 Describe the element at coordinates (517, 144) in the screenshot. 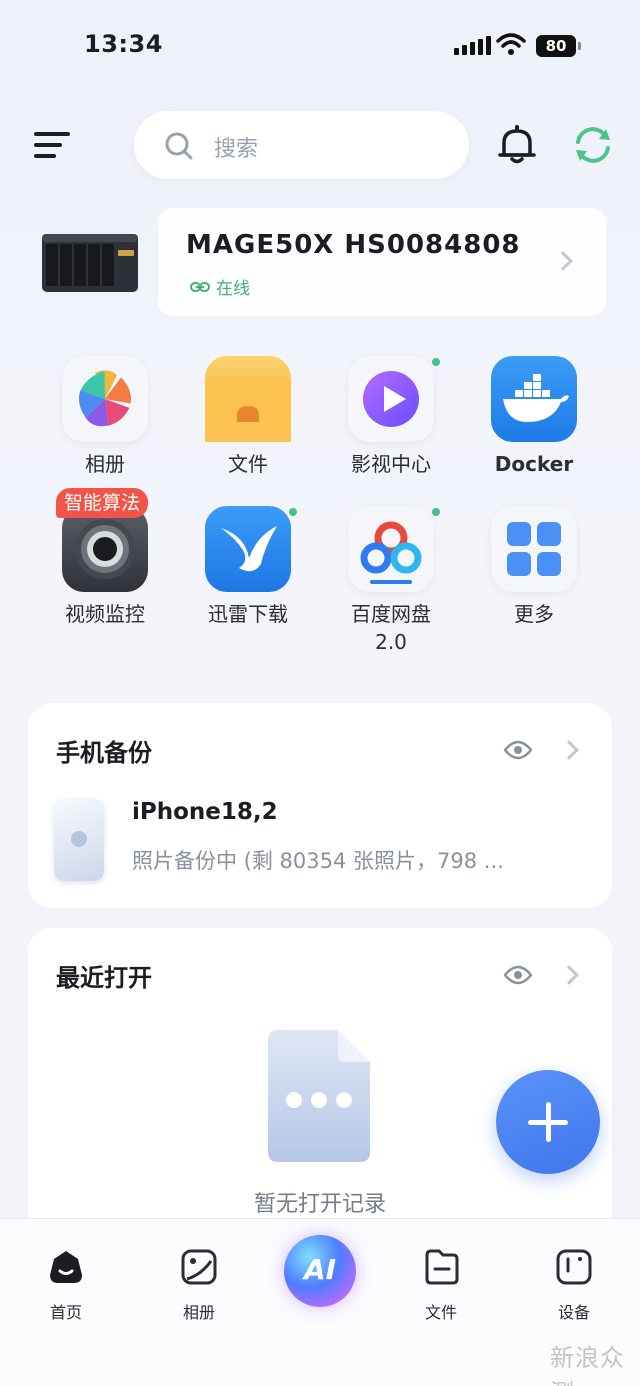

I see `bell-icon` at that location.